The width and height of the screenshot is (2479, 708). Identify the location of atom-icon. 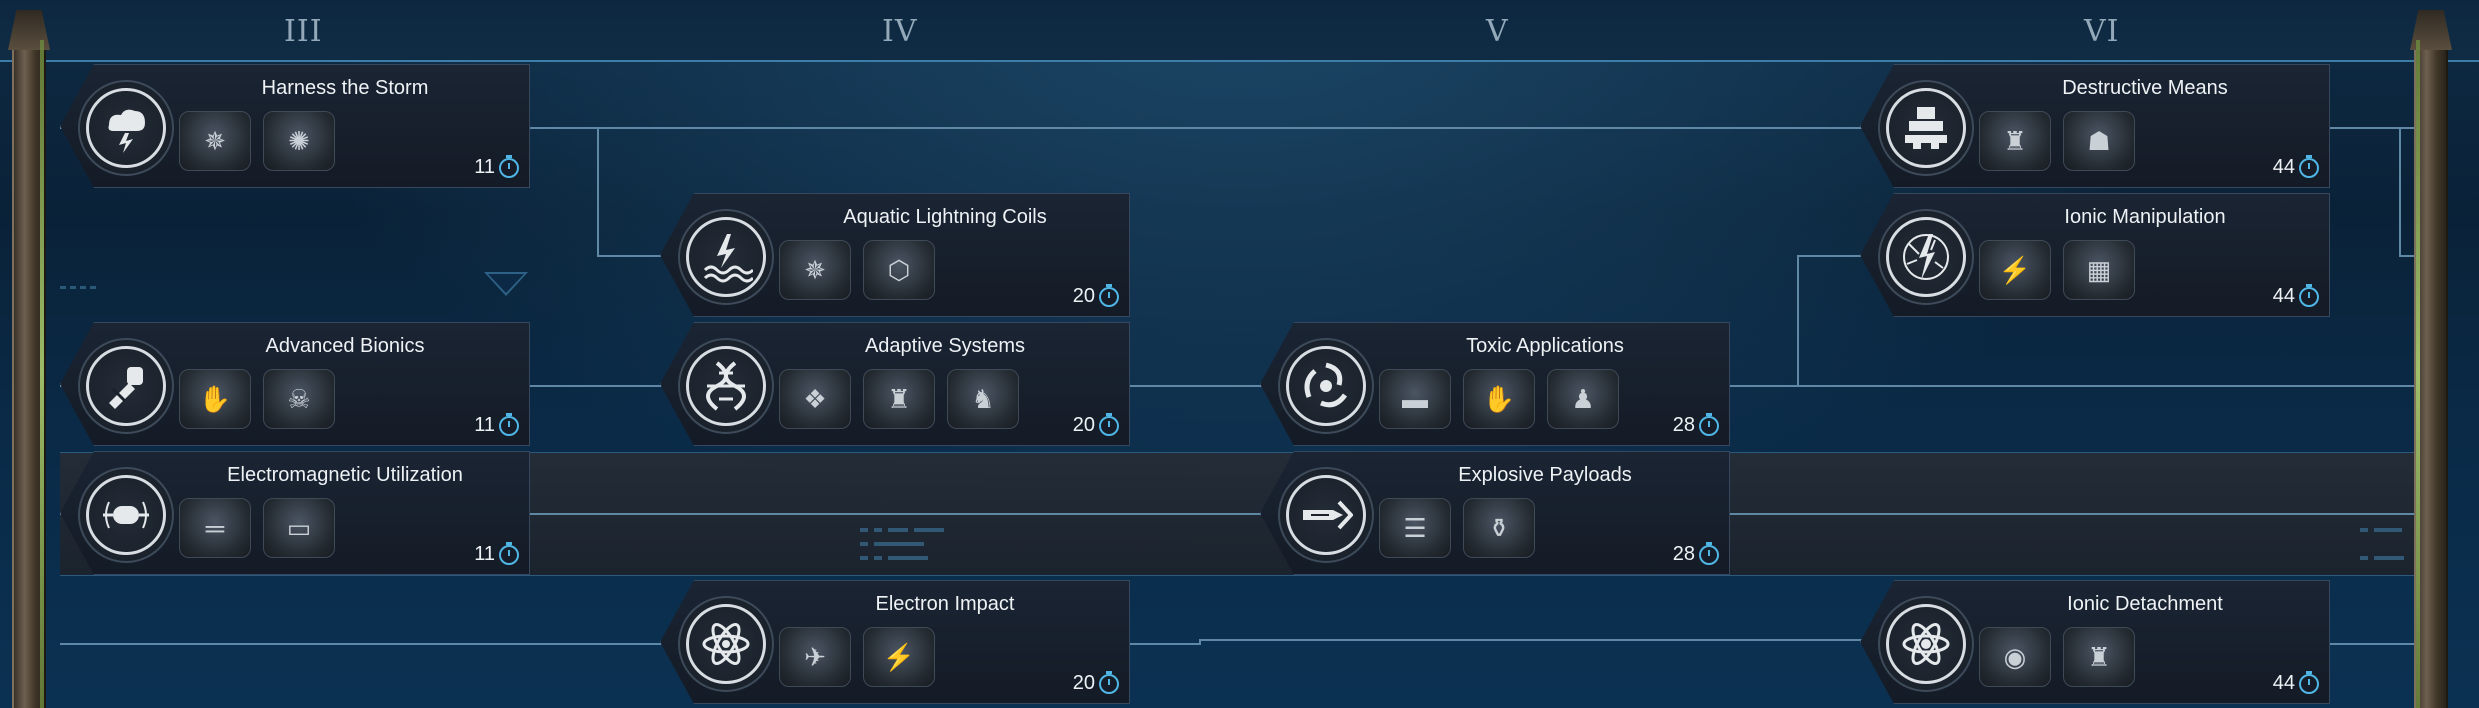
(1926, 644).